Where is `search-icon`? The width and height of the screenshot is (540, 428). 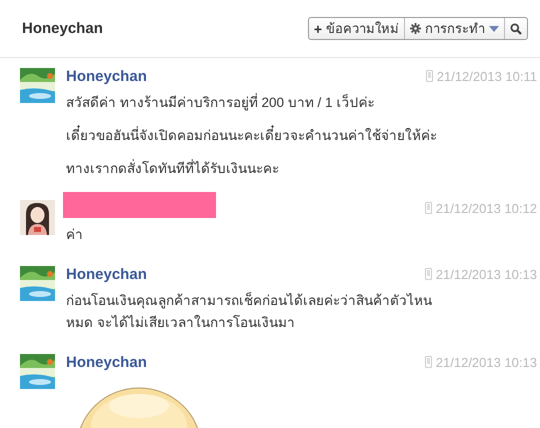
search-icon is located at coordinates (516, 28).